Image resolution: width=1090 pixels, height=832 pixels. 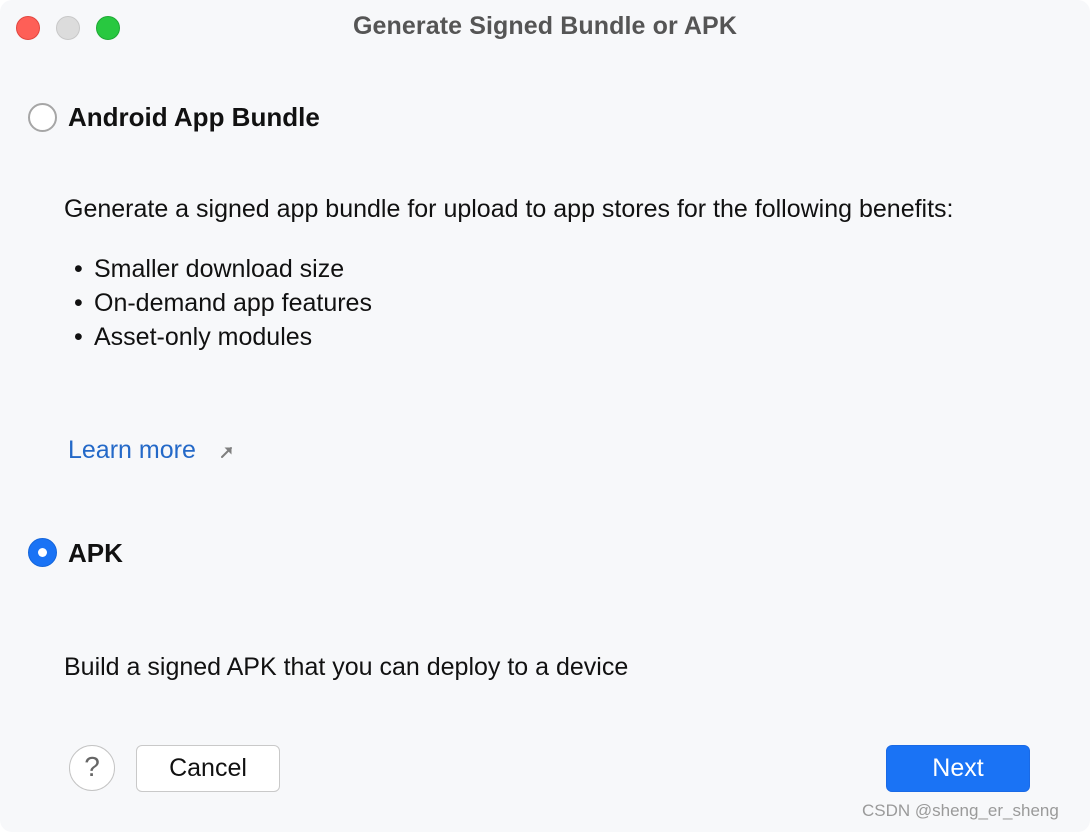 What do you see at coordinates (227, 452) in the screenshot?
I see `external-link-arrow-icon` at bounding box center [227, 452].